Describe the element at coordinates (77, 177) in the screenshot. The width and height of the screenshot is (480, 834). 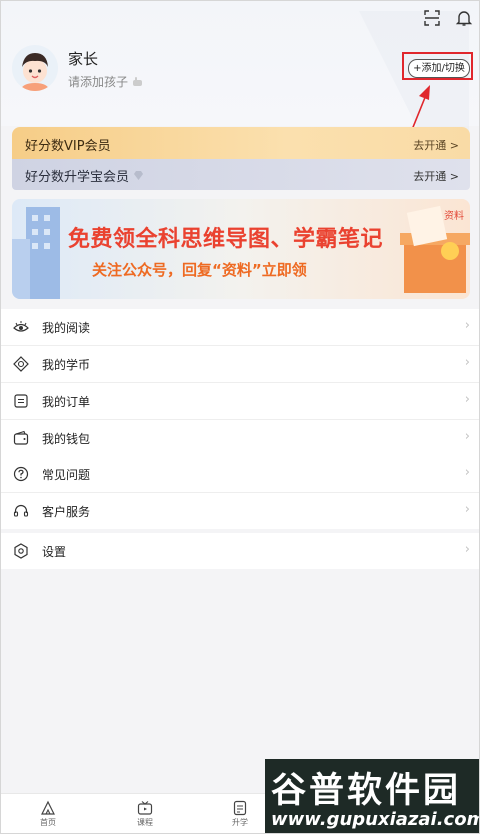
I see `bao-label: 好分数升学宝会员` at that location.